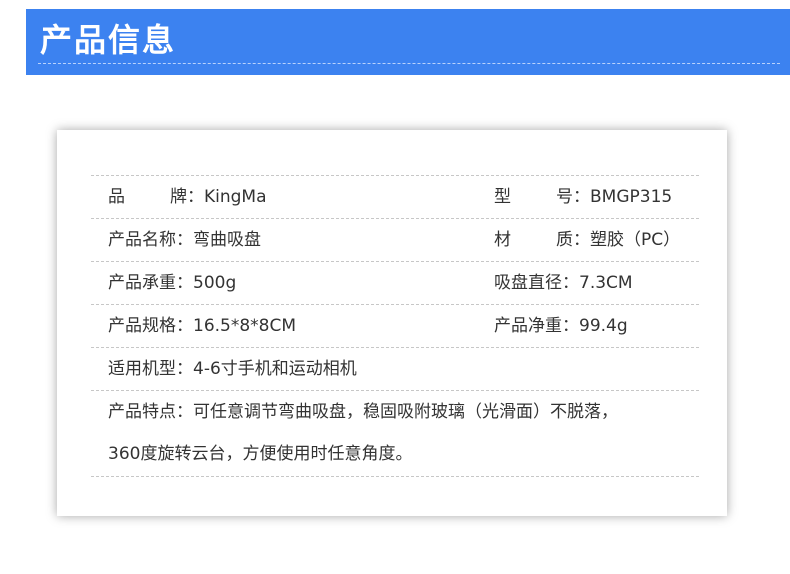 Image resolution: width=790 pixels, height=574 pixels. I want to click on model-value: BMGP315, so click(631, 197).